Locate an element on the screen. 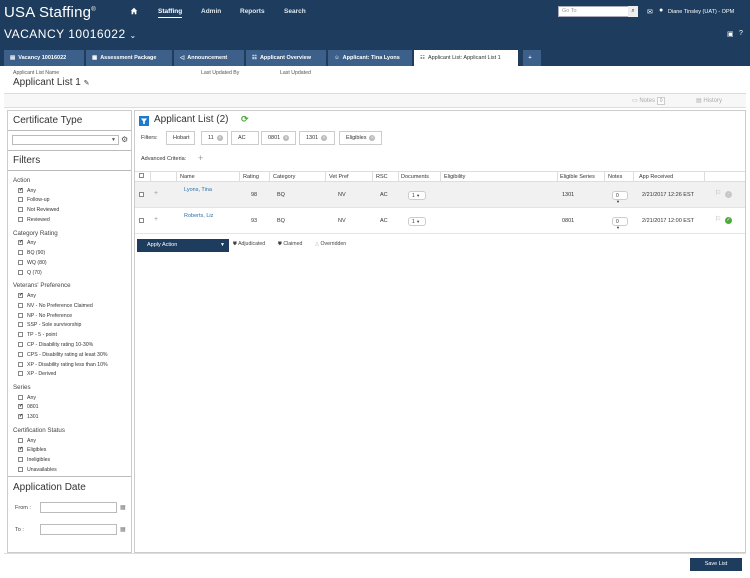  filter-chip-grade: 11 × is located at coordinates (214, 138).